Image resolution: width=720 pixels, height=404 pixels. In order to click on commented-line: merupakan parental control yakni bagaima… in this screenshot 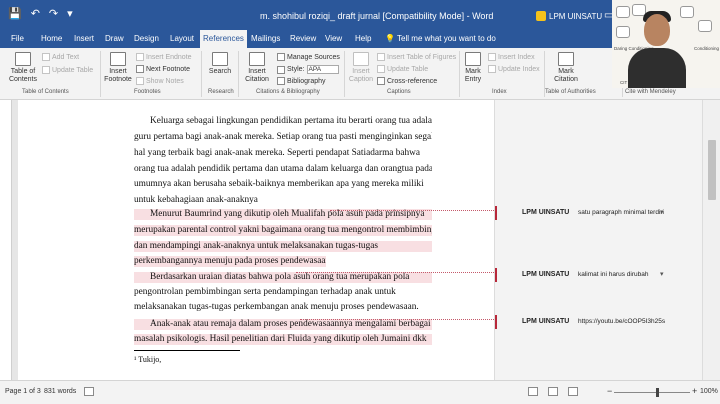, I will do `click(283, 230)`.